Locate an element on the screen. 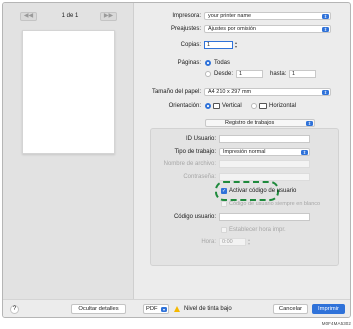 The width and height of the screenshot is (353, 329). job-type-select: Impresión normal ⇕ is located at coordinates (264, 152).